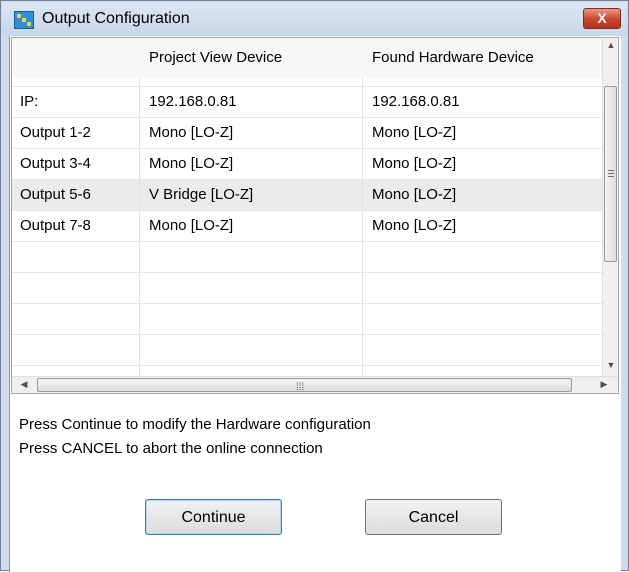  I want to click on column-header-found-hardware-device: Found Hardware Device, so click(482, 58).